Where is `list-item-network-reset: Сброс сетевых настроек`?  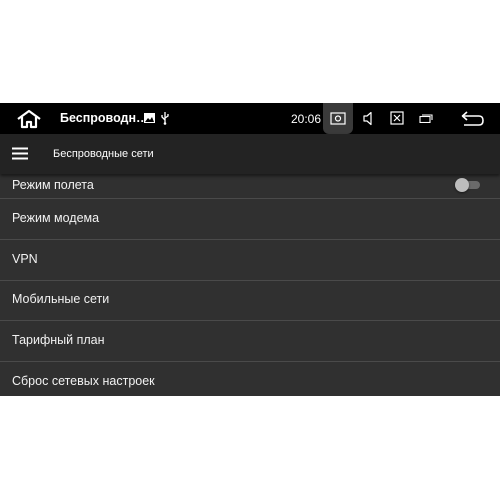 list-item-network-reset: Сброс сетевых настроек is located at coordinates (250, 379).